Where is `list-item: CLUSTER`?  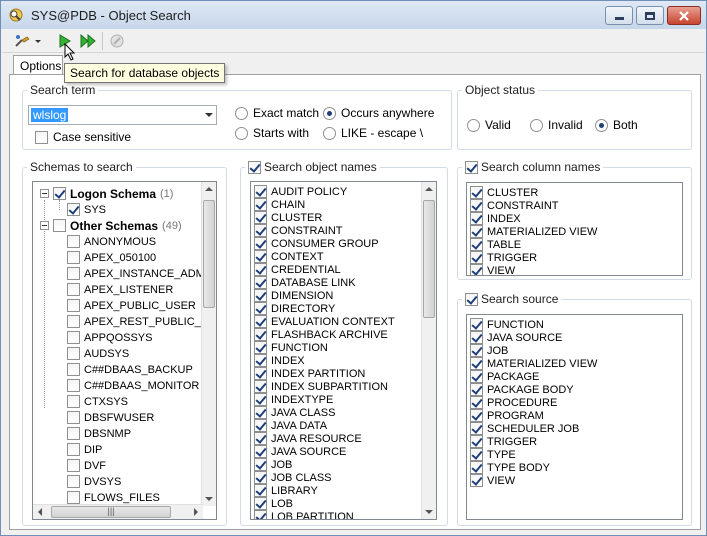 list-item: CLUSTER is located at coordinates (288, 217).